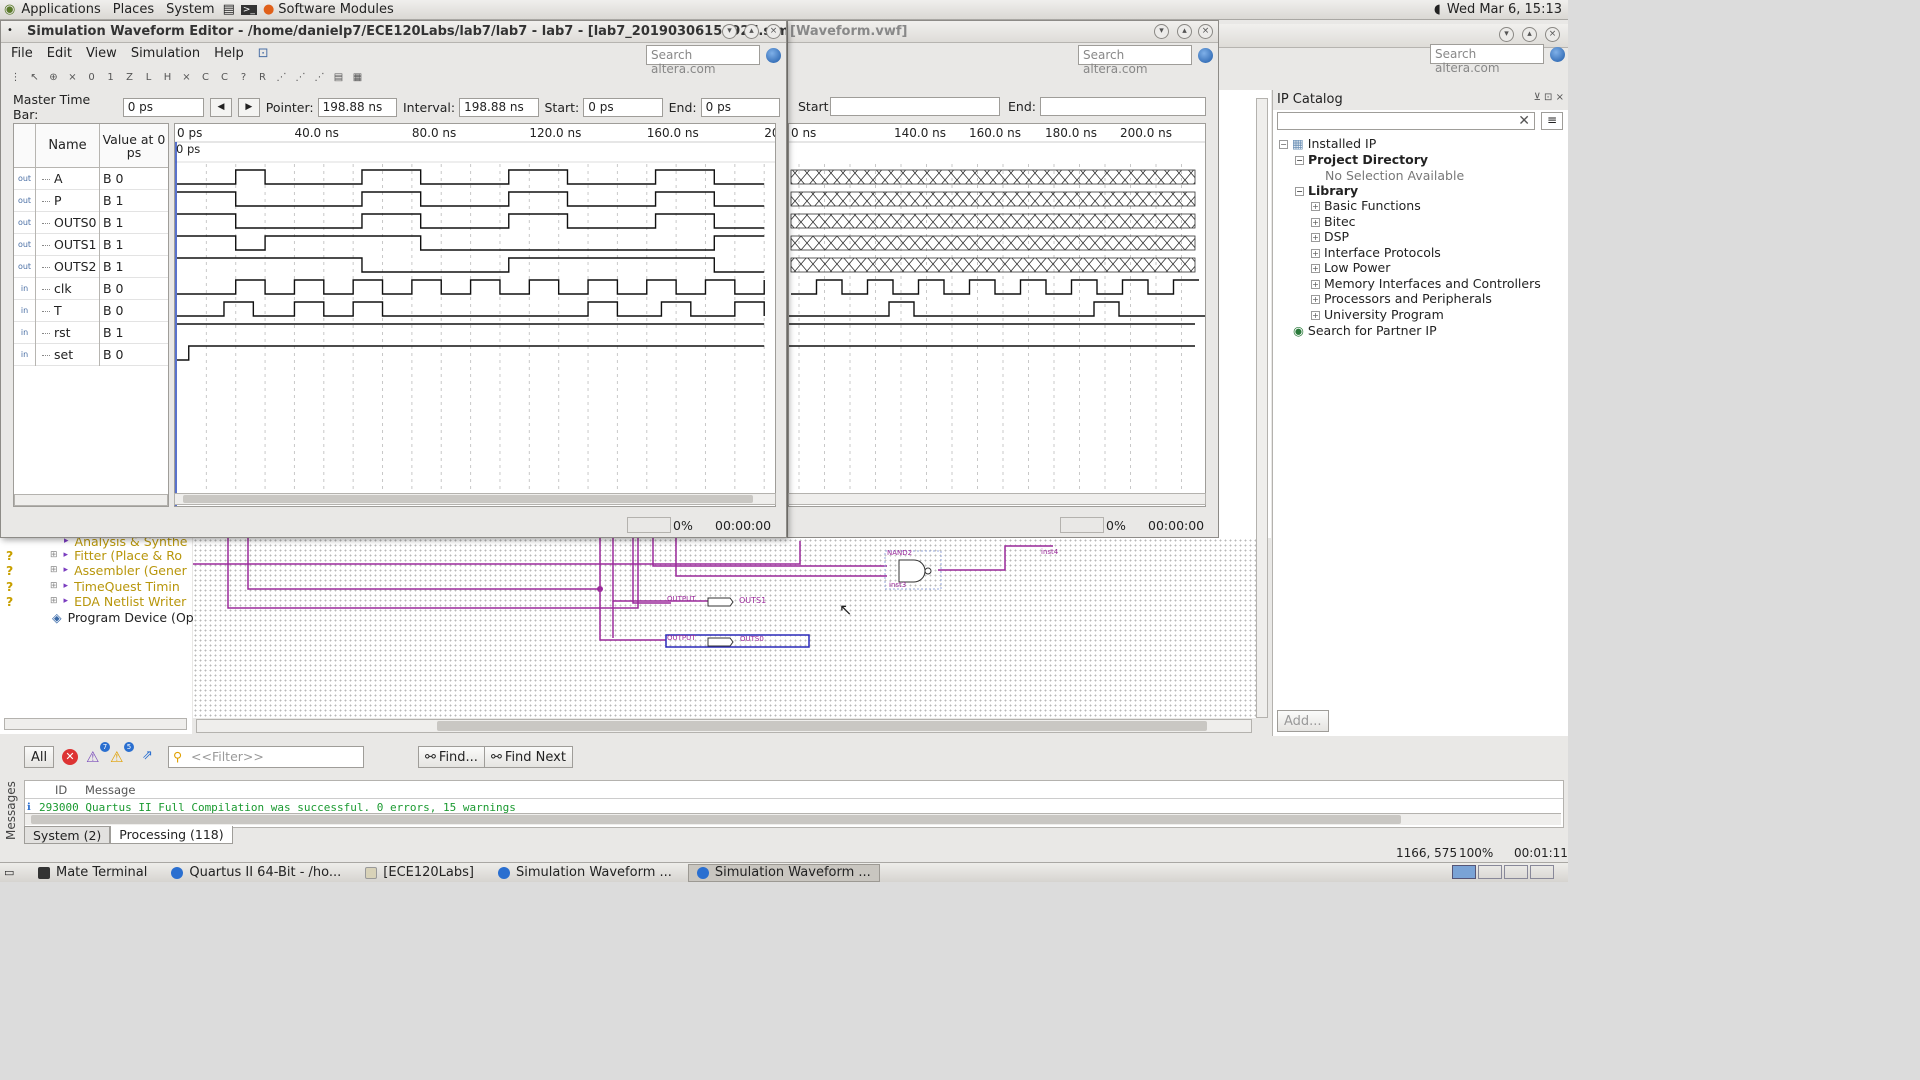 This screenshot has height=1080, width=1920. Describe the element at coordinates (997, 315) in the screenshot. I see `waveform-plot-2: 0 ns 140.0 ns 160.0 ns 180.0 ns 200.0 ns` at that location.